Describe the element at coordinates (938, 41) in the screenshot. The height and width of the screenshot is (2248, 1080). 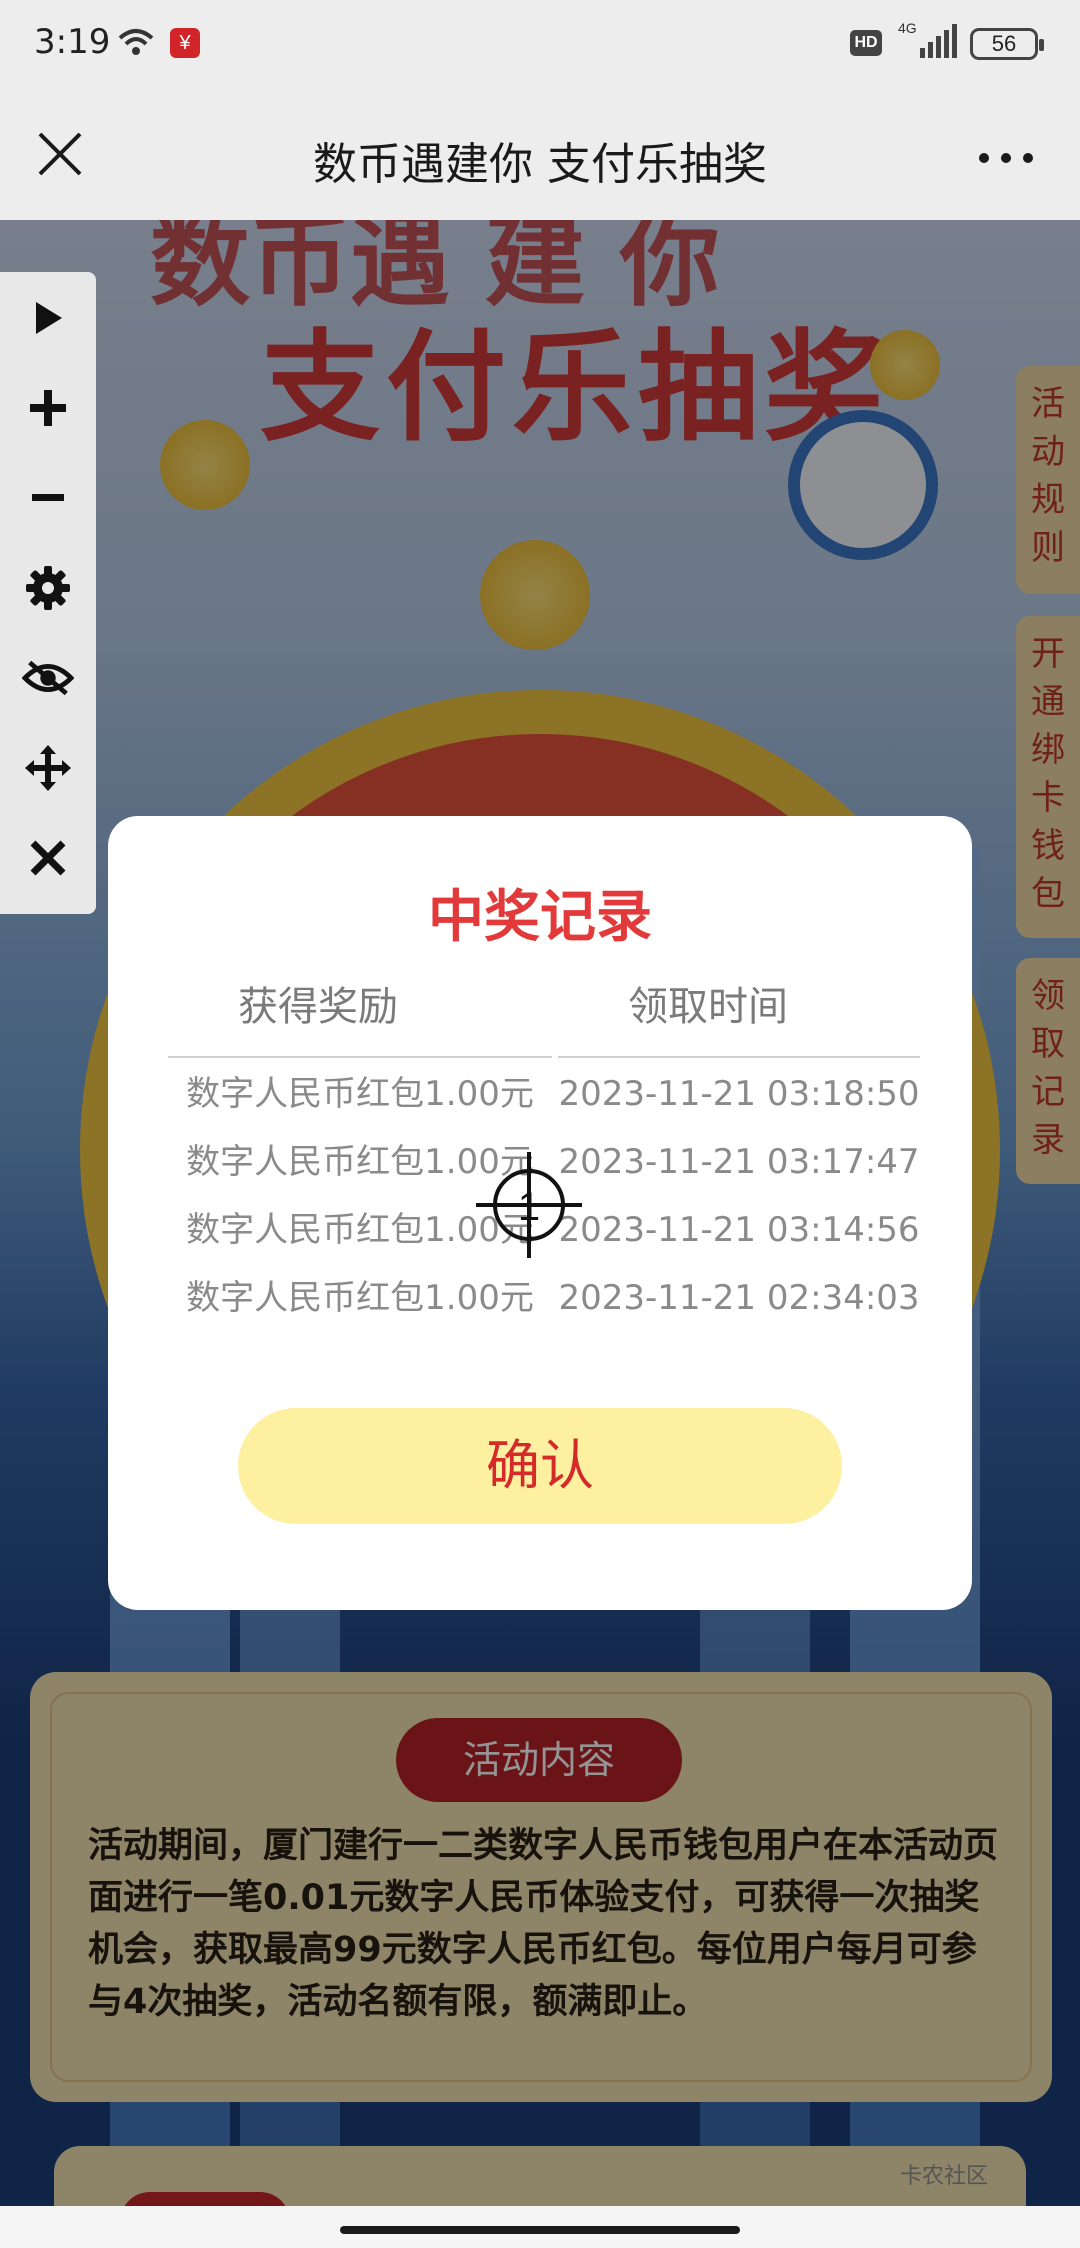
I see `signal-icon` at that location.